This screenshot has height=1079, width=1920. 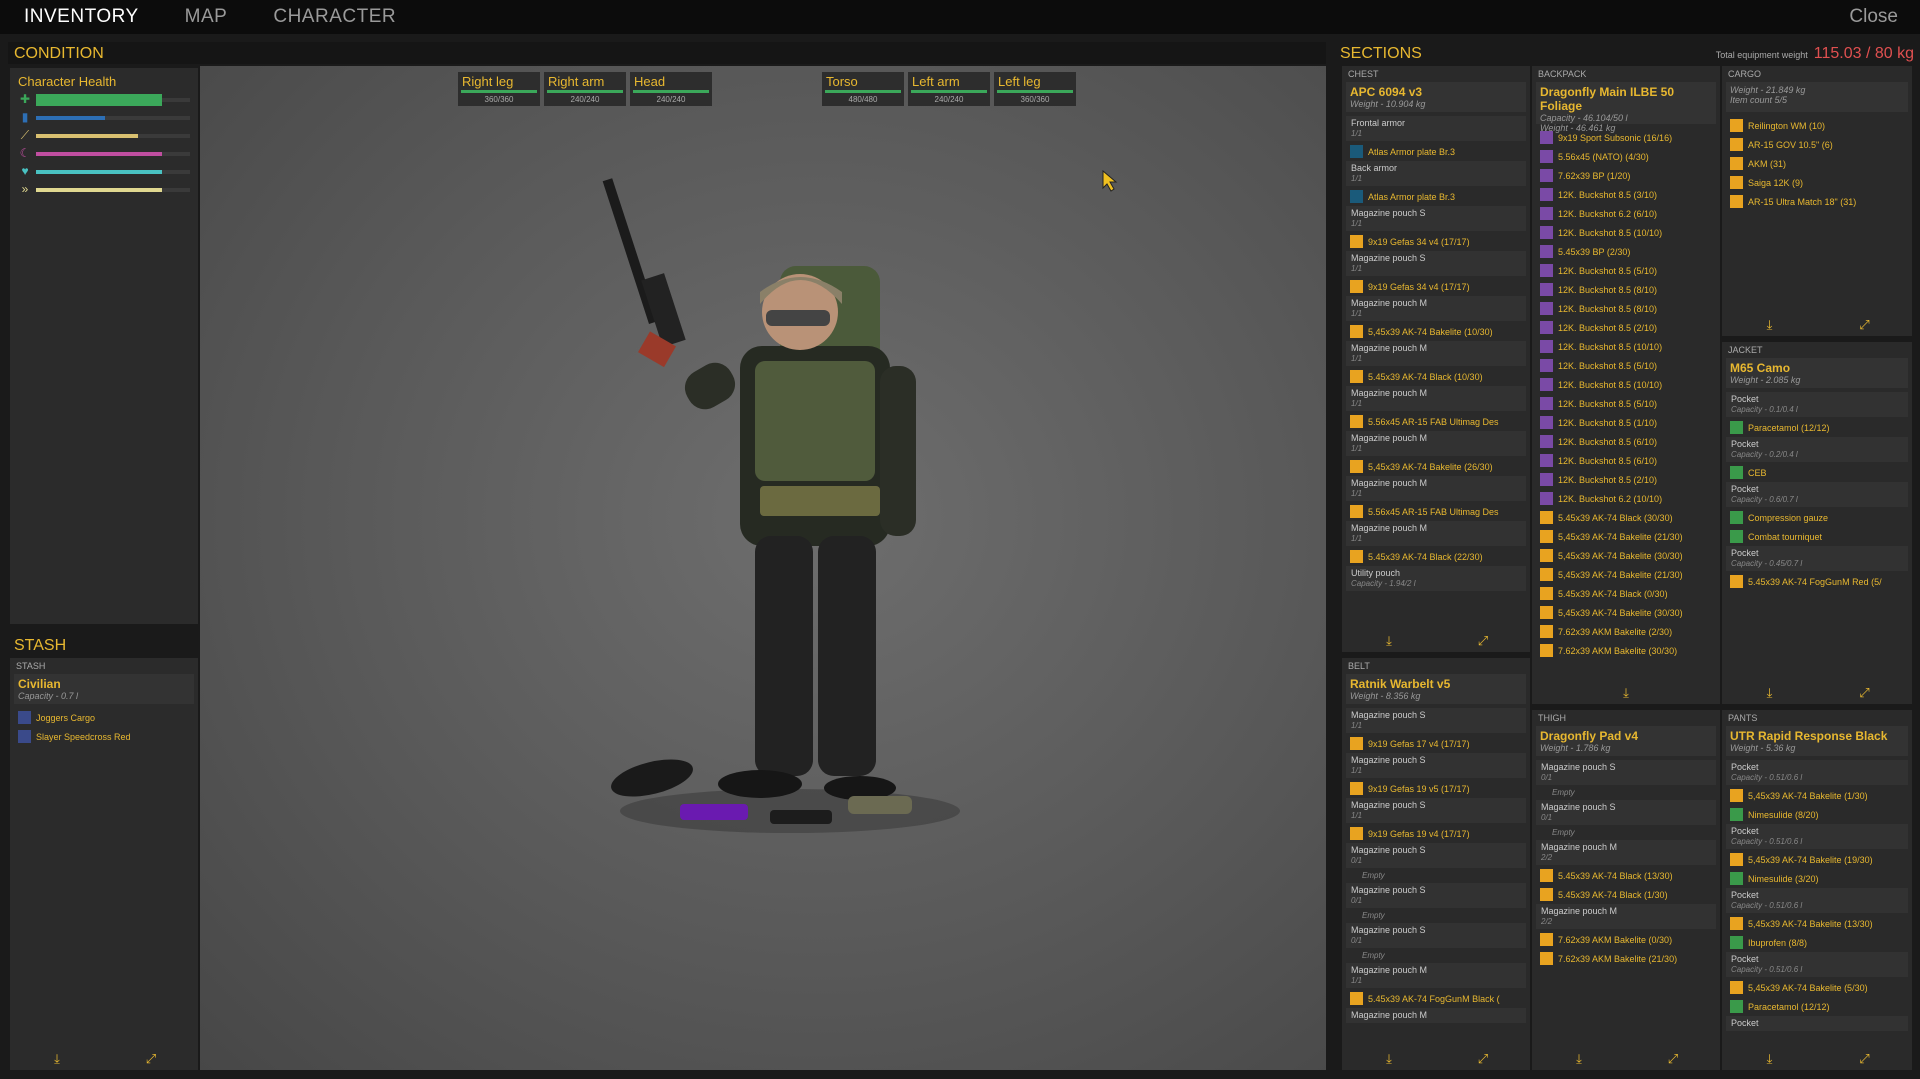 I want to click on equipment-slot: Back armor 1/1, so click(x=1436, y=173).